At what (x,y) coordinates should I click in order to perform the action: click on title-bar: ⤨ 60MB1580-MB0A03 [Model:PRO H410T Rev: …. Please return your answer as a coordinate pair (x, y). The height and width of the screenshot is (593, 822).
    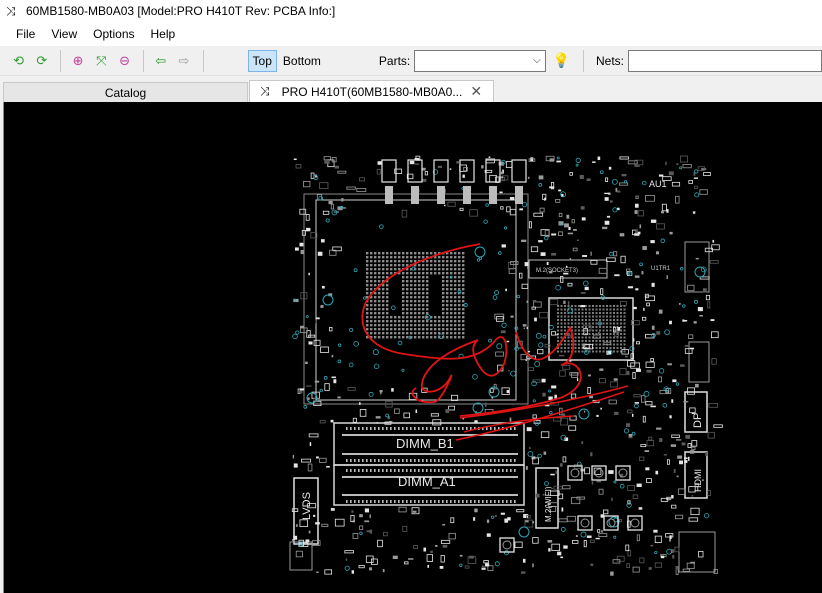
    Looking at the image, I should click on (411, 11).